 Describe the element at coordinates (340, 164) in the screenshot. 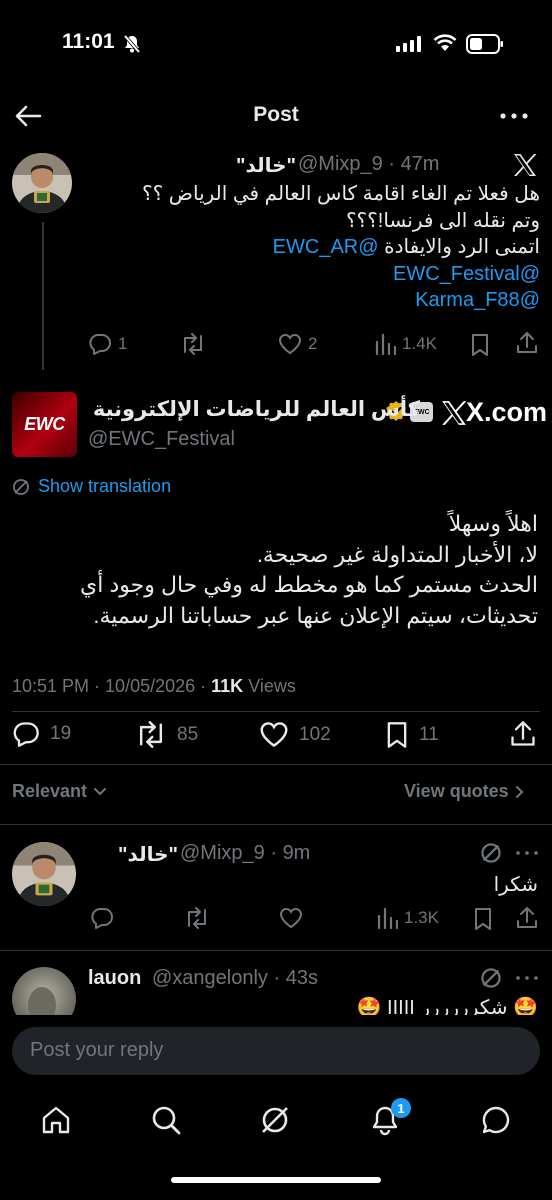

I see `parent-handle: @Mixp_9` at that location.